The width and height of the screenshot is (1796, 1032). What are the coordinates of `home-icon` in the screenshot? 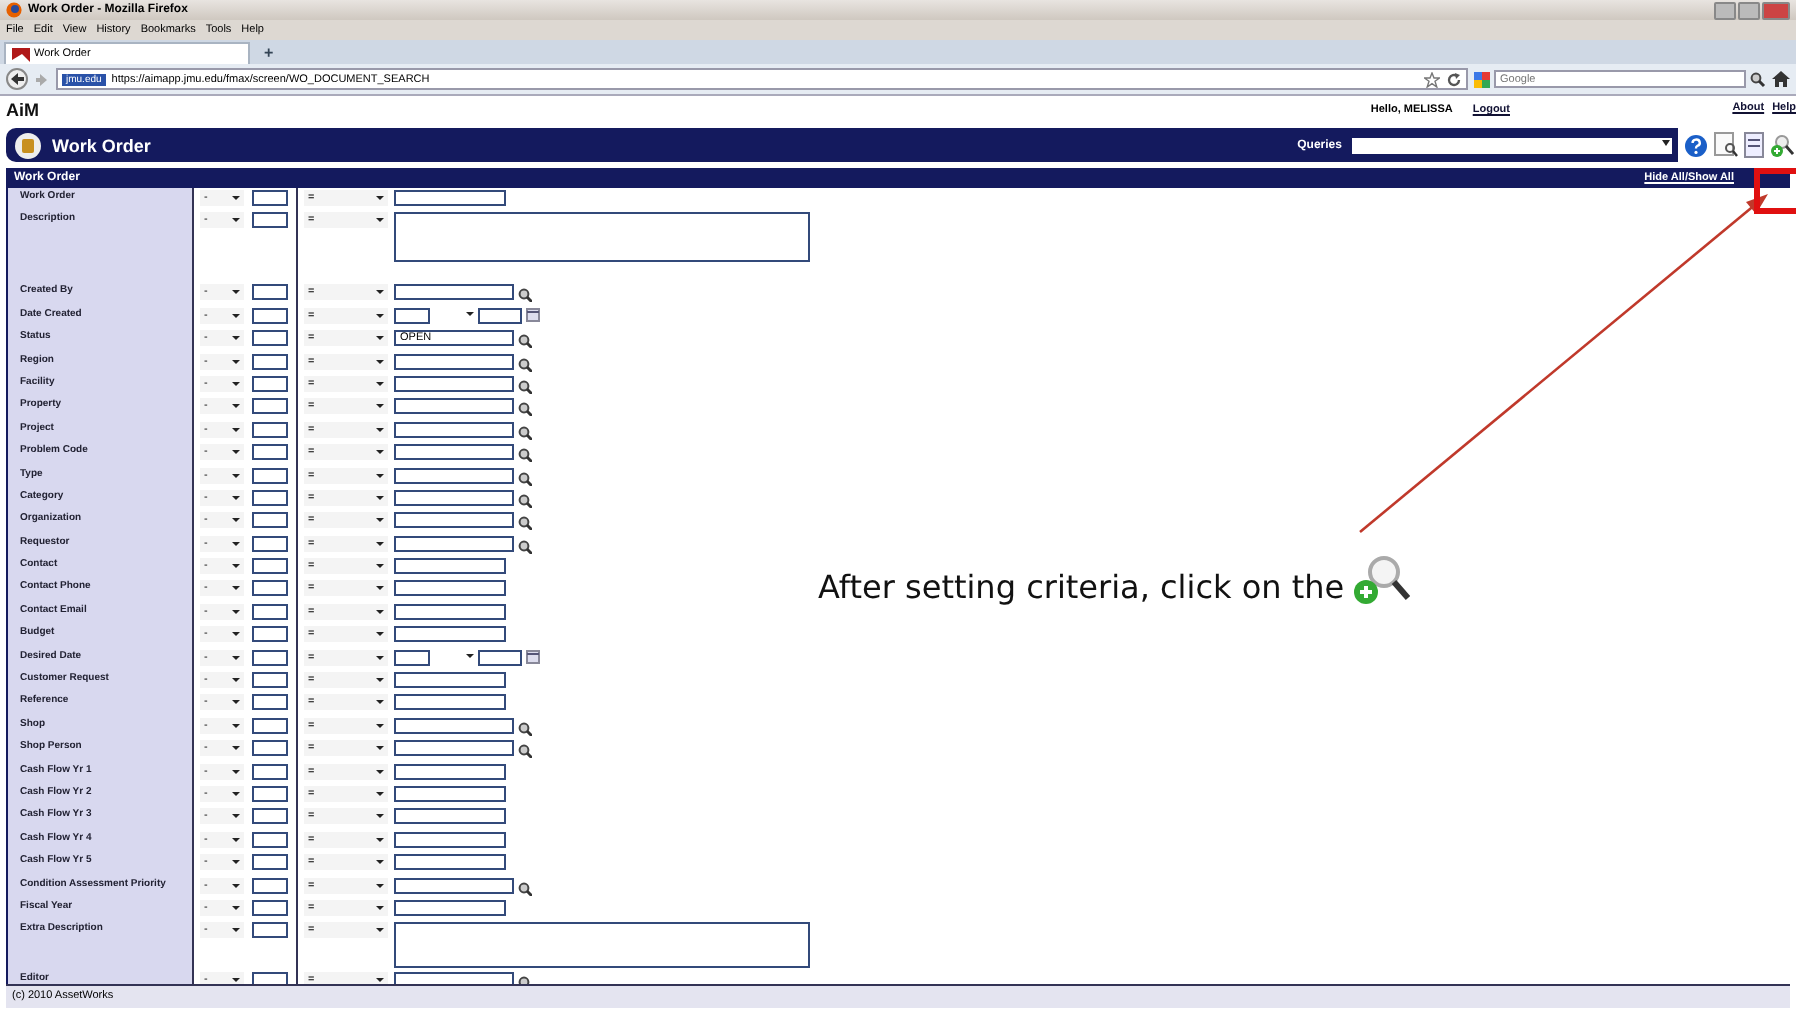 It's located at (1781, 79).